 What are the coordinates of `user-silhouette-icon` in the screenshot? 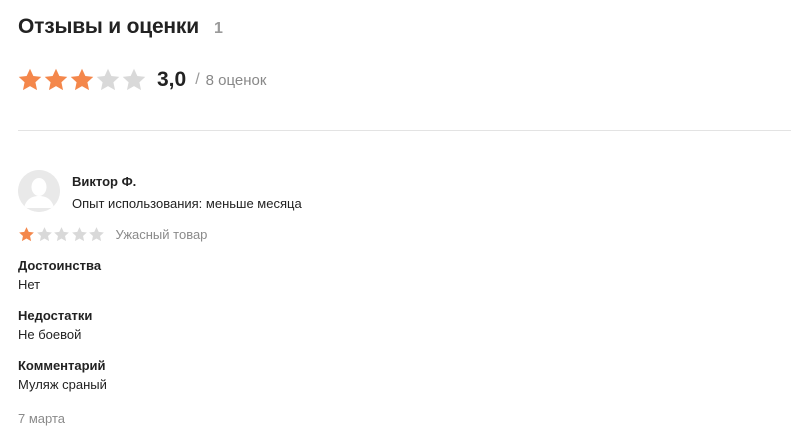 It's located at (39, 191).